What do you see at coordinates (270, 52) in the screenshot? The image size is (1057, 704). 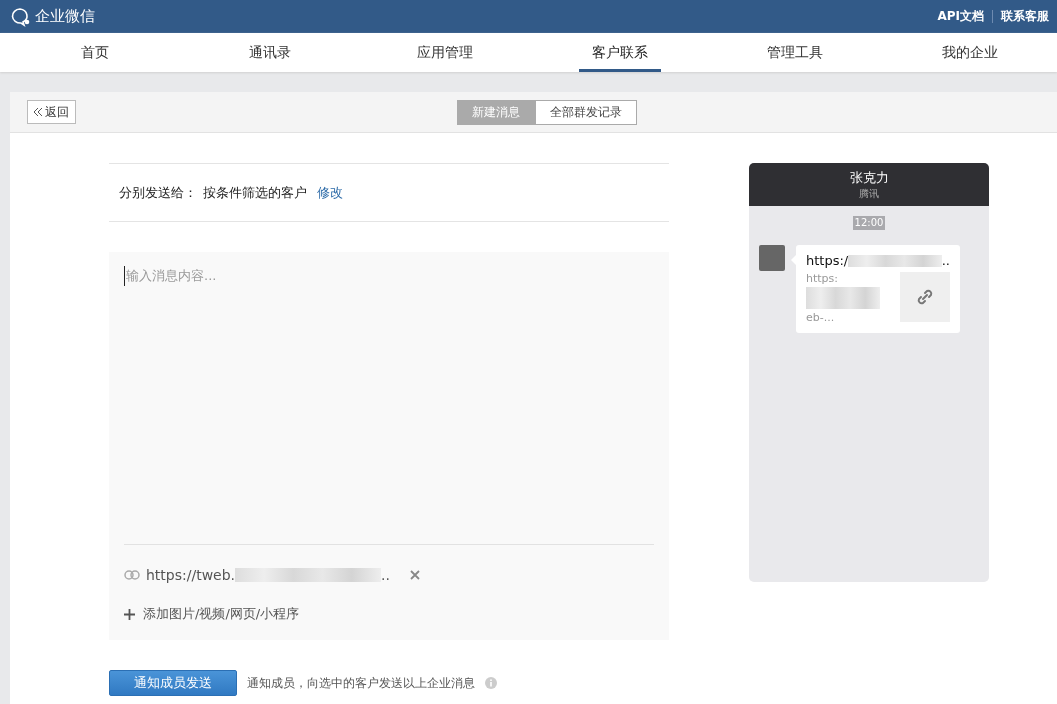 I see `nav-tab: 通讯录` at bounding box center [270, 52].